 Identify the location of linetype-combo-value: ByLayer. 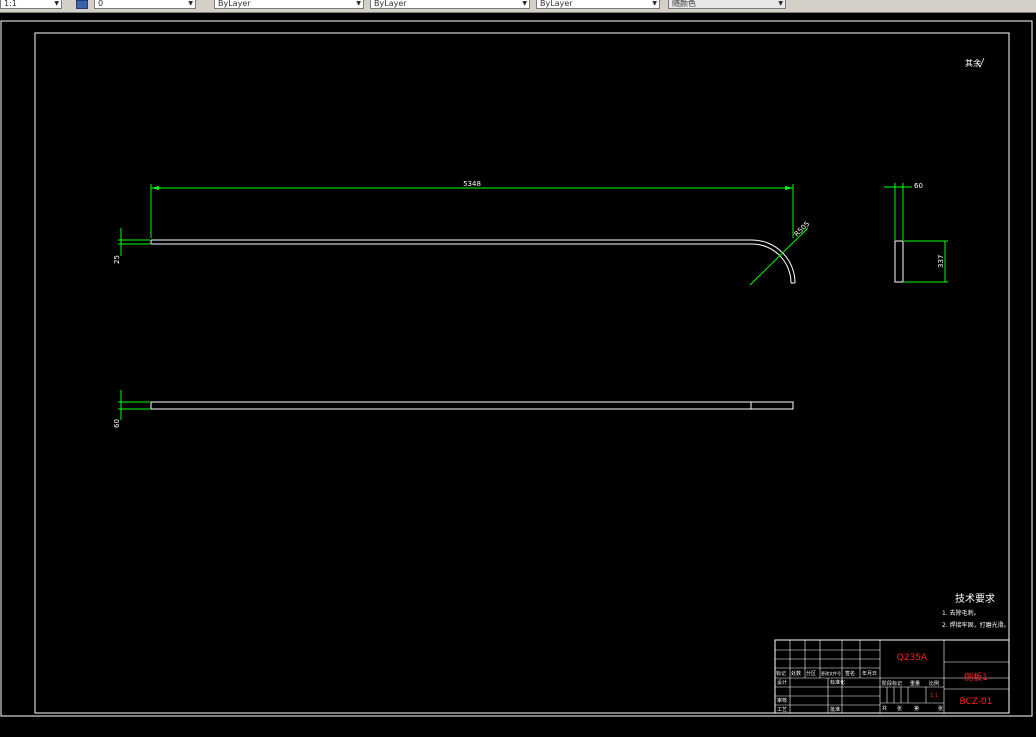
(390, 4).